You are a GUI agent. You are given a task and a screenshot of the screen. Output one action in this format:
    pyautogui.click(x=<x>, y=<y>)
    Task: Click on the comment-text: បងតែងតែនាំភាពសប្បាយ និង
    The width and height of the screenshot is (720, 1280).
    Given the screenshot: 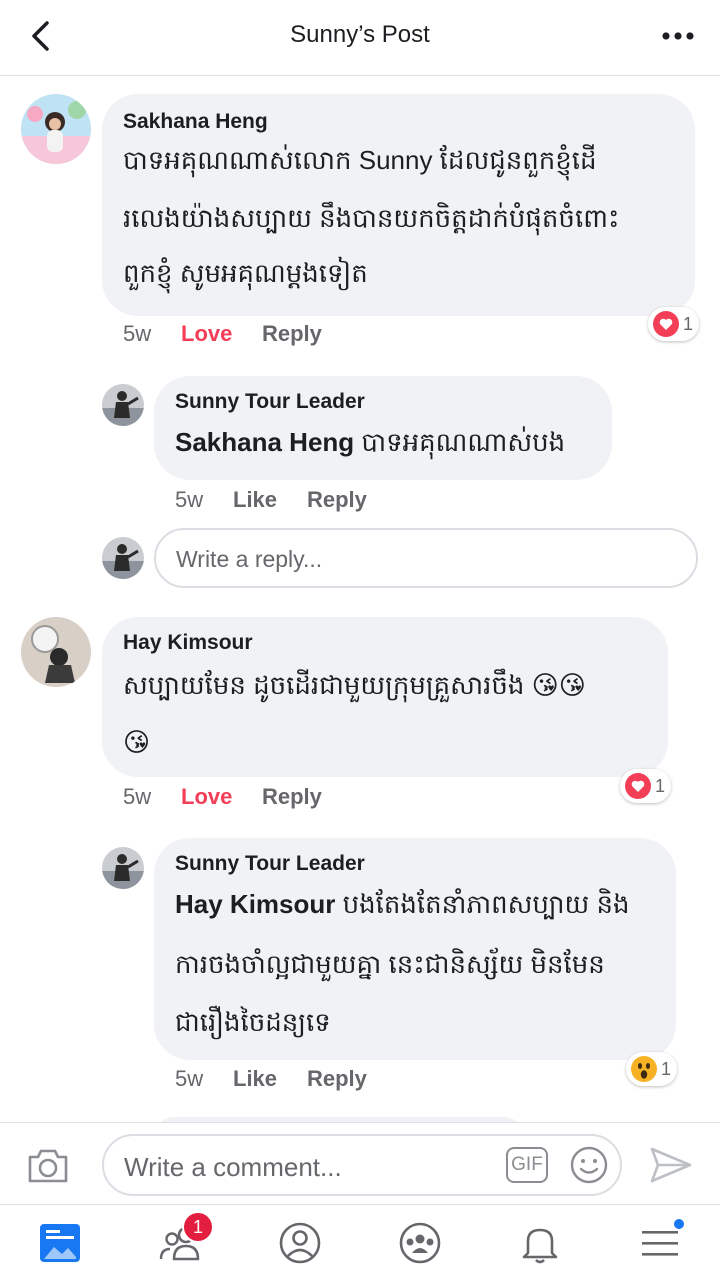 What is the action you would take?
    pyautogui.click(x=486, y=904)
    